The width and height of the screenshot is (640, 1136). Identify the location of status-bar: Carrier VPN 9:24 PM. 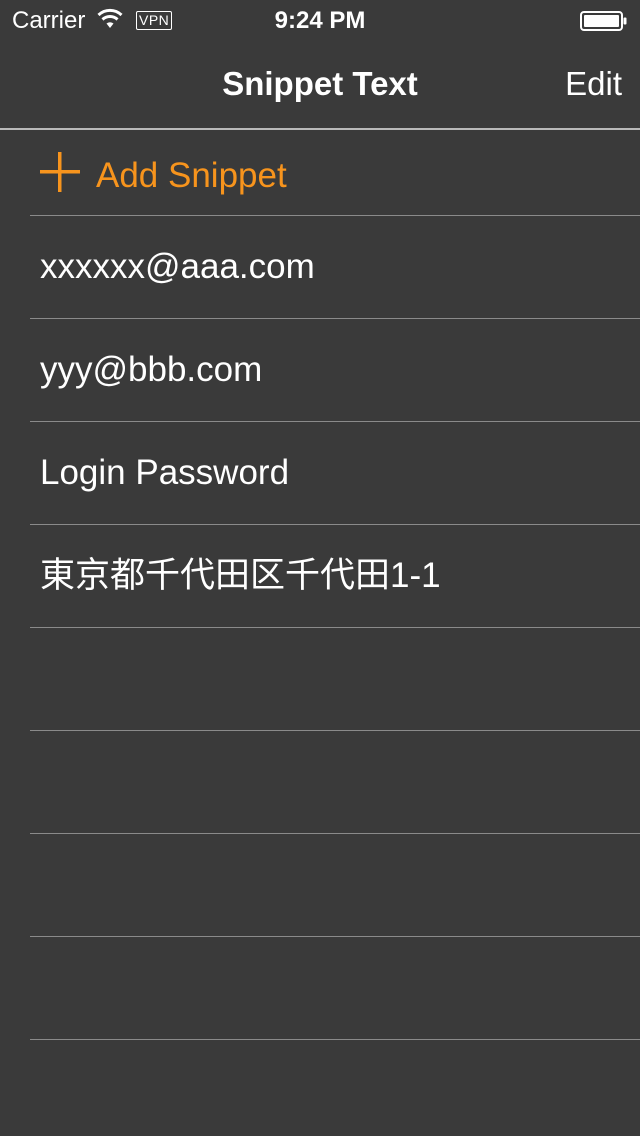
(320, 20).